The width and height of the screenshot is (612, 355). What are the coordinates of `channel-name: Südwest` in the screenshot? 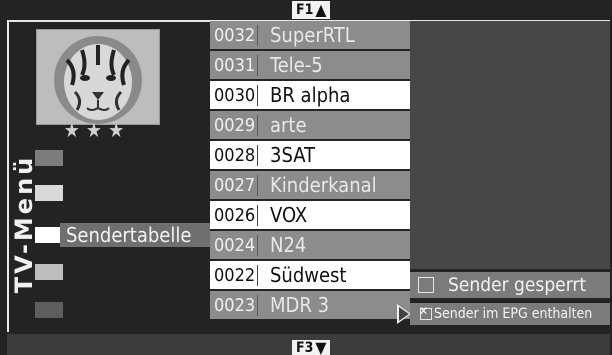 It's located at (308, 275).